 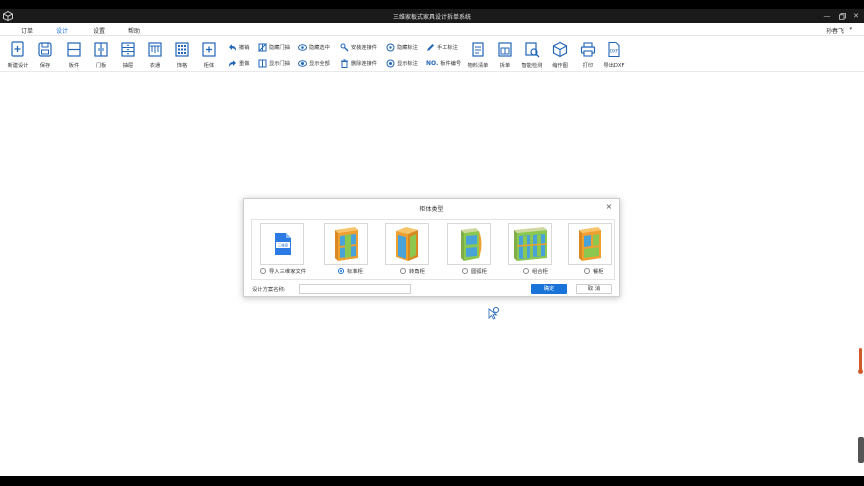 What do you see at coordinates (263, 271) in the screenshot?
I see `radio-import-file` at bounding box center [263, 271].